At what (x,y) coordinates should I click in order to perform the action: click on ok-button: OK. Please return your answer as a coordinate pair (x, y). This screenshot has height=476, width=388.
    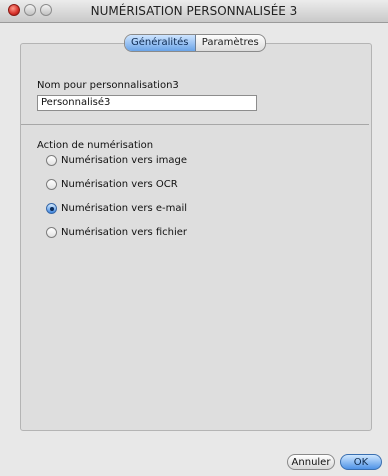
    Looking at the image, I should click on (361, 462).